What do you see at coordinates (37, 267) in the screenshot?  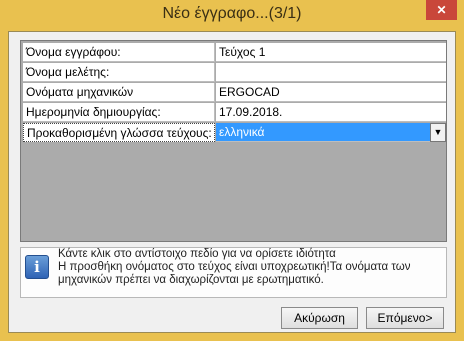 I see `info-icon: i` at bounding box center [37, 267].